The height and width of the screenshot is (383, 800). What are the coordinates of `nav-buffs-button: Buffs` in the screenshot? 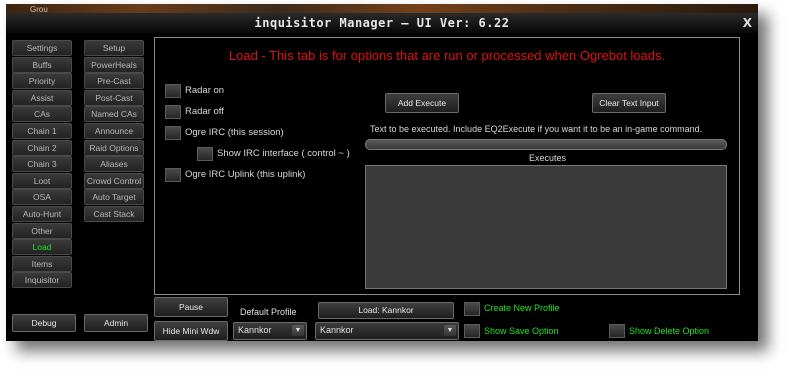 It's located at (42, 64).